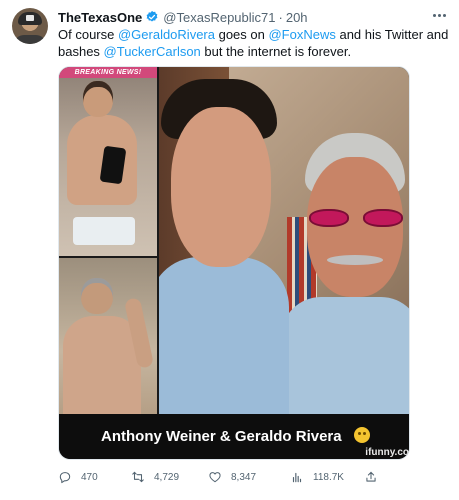 This screenshot has width=459, height=500. What do you see at coordinates (356, 219) in the screenshot?
I see `tinted-glasses` at bounding box center [356, 219].